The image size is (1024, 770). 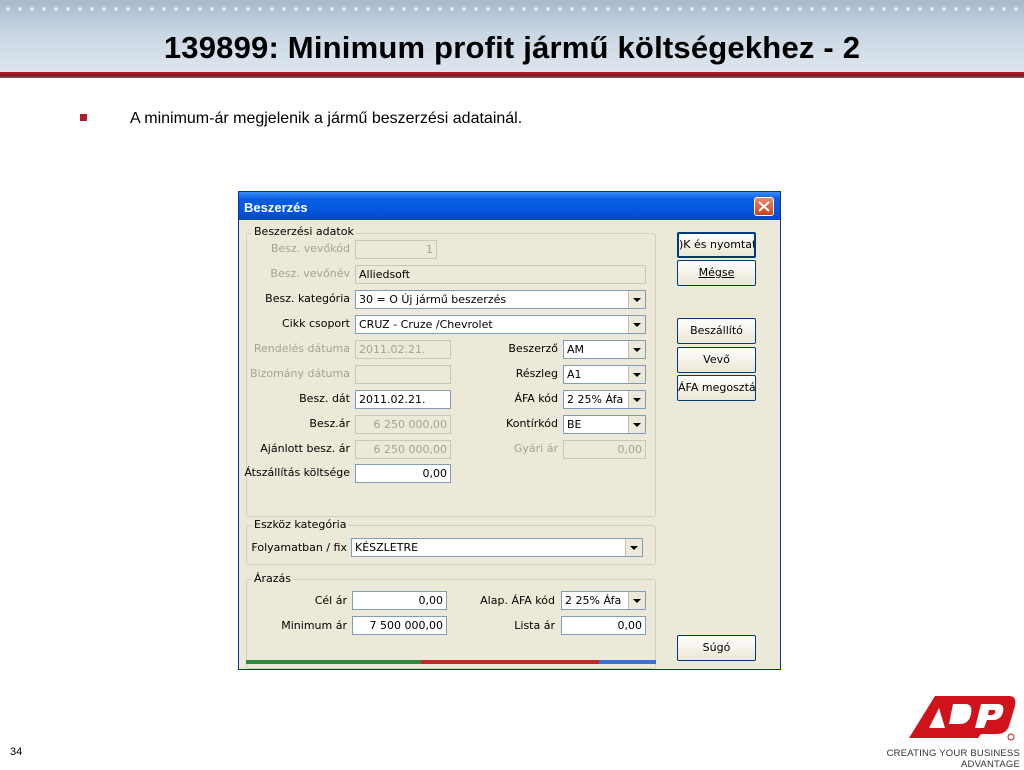 I want to click on tagline: CREATING YOUR BUSINESS ADVANTAGE, so click(x=953, y=759).